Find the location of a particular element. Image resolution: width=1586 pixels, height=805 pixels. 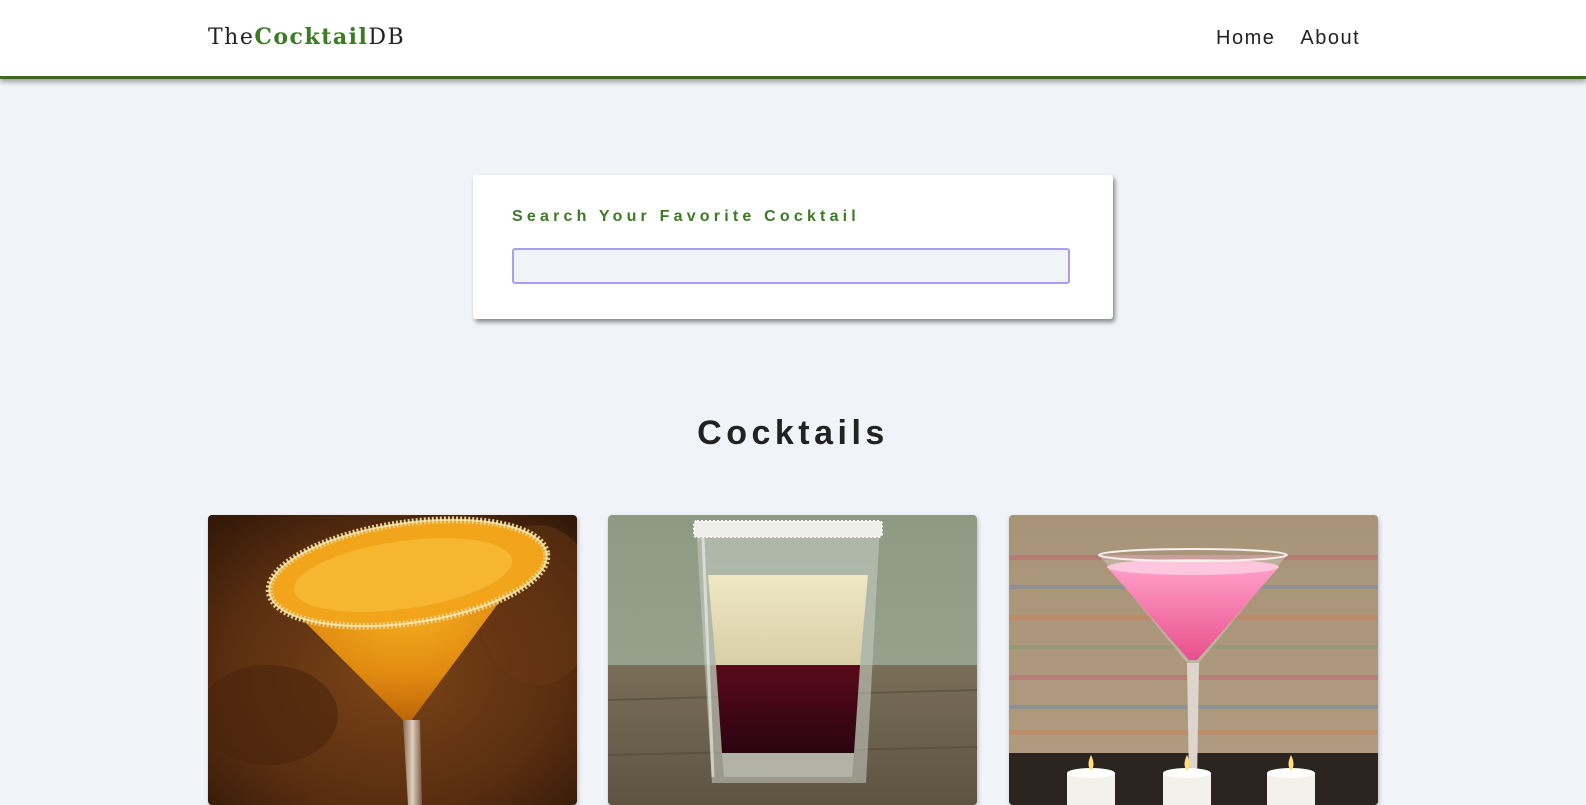

nav-home-link: Home is located at coordinates (1245, 38).